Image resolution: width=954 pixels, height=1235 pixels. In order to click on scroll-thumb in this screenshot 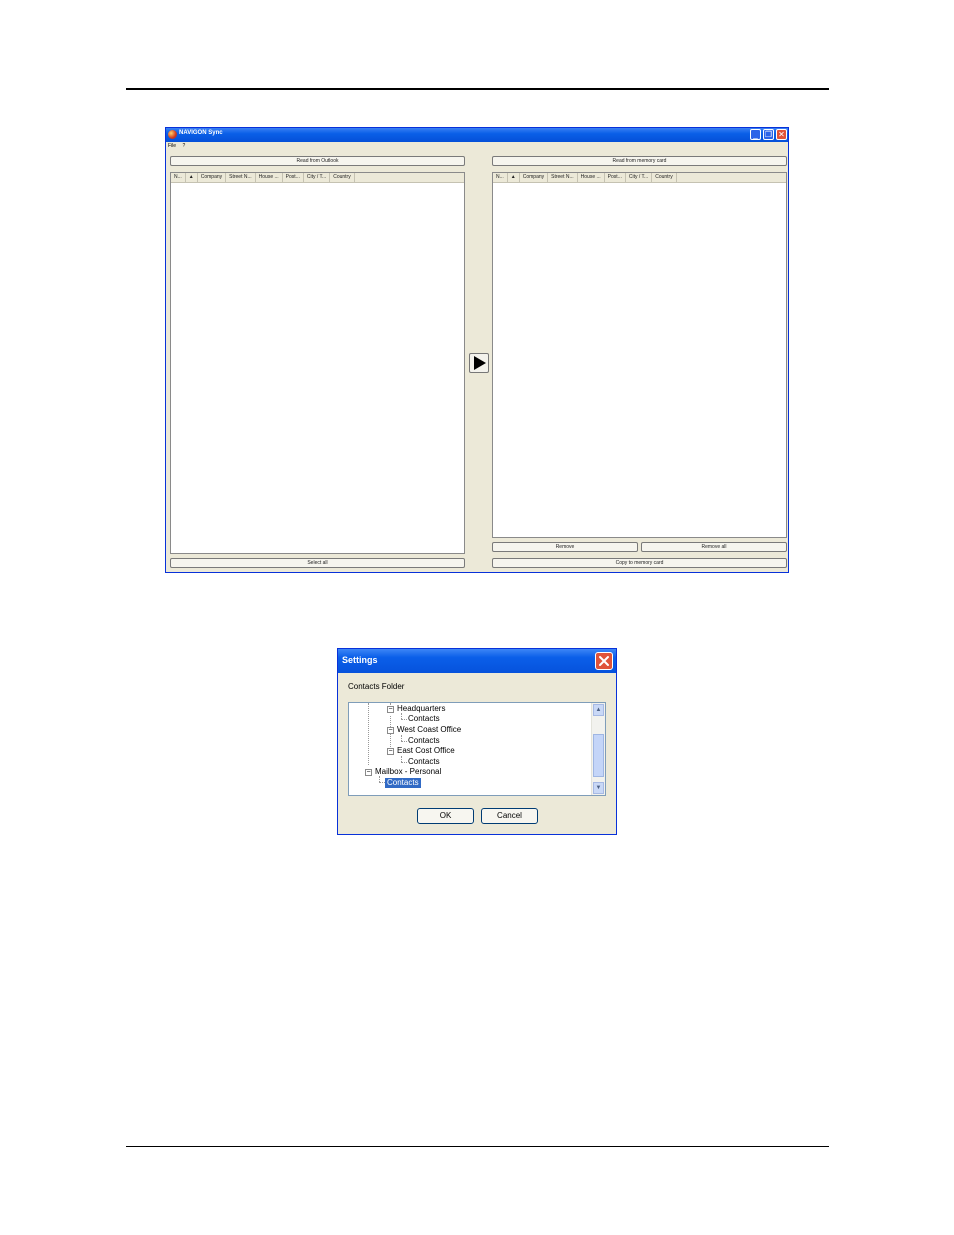, I will do `click(598, 755)`.